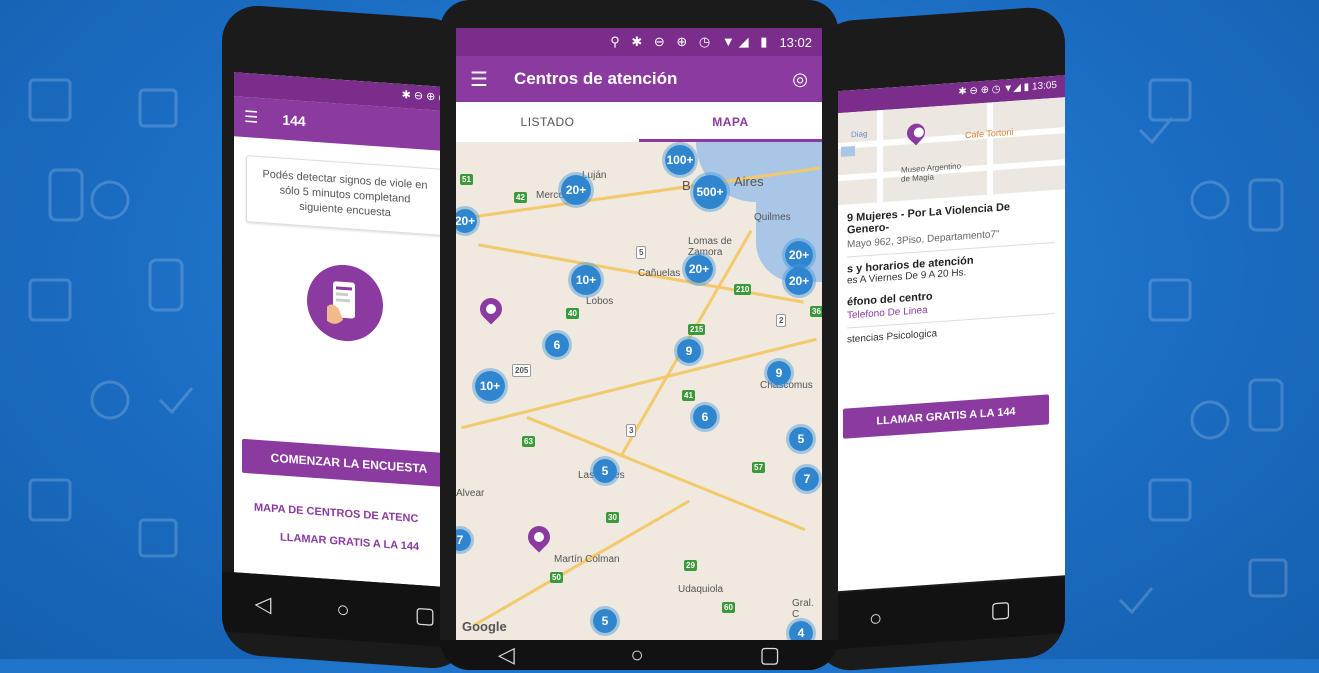  Describe the element at coordinates (612, 517) in the screenshot. I see `highway-shield: 30` at that location.